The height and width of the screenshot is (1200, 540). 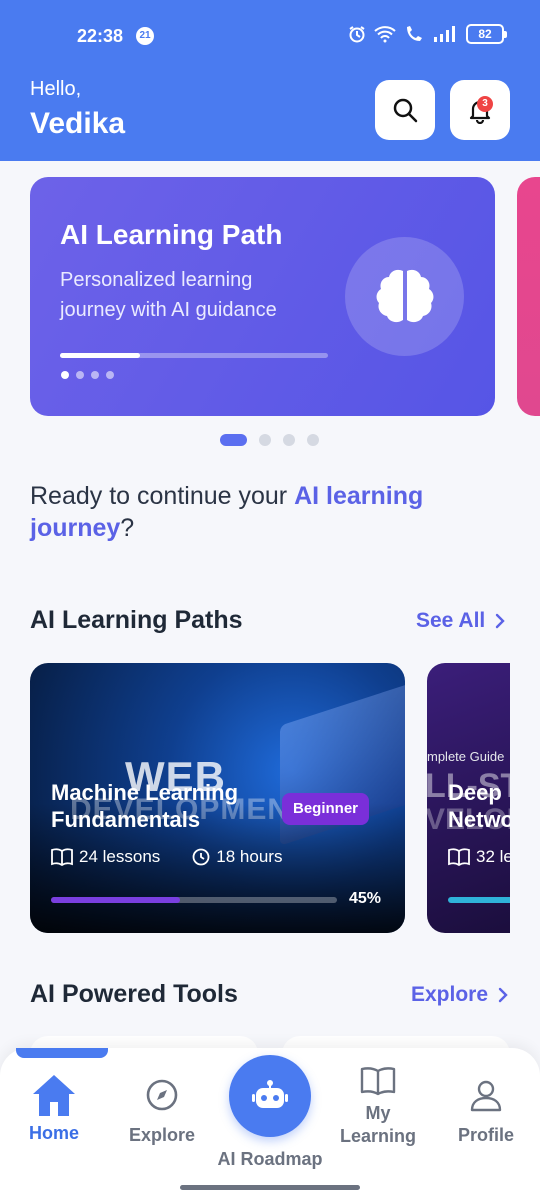 What do you see at coordinates (78, 123) in the screenshot?
I see `username: Vedika` at bounding box center [78, 123].